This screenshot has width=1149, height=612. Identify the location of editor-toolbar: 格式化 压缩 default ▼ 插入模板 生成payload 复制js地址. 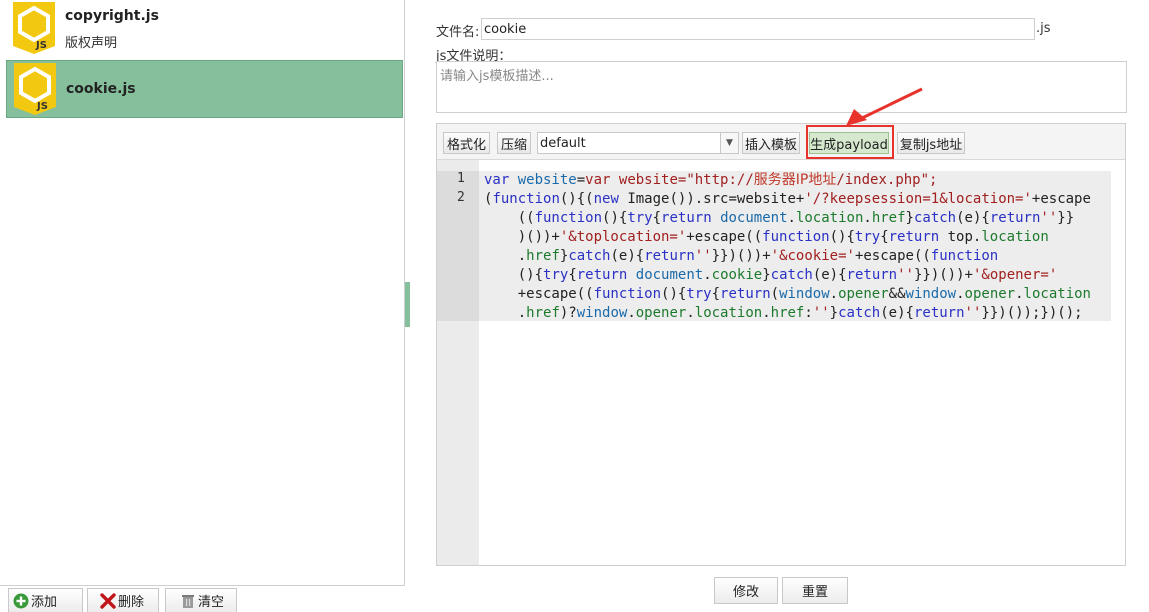
(781, 142).